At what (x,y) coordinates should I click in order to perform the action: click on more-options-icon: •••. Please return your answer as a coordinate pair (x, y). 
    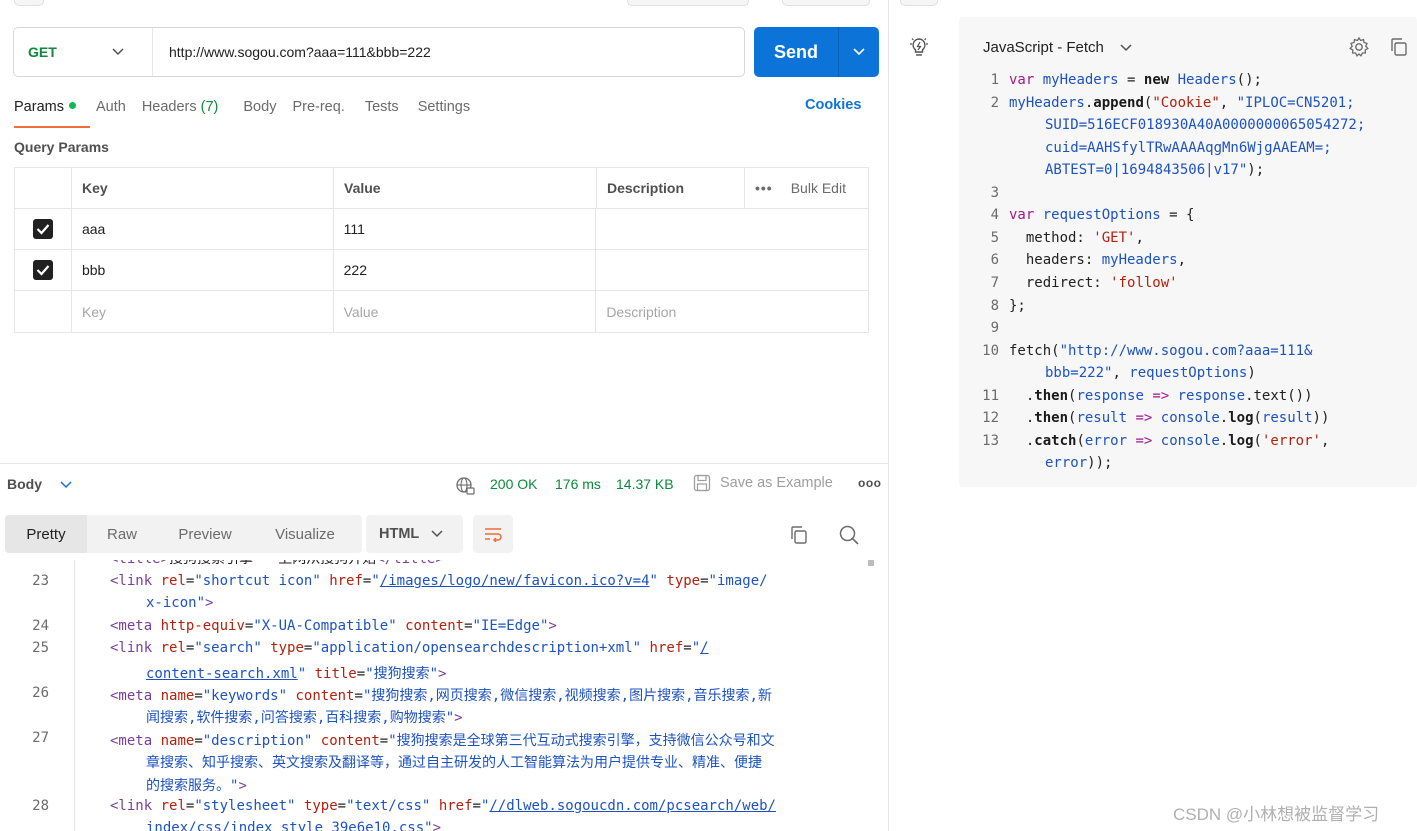
    Looking at the image, I should click on (764, 188).